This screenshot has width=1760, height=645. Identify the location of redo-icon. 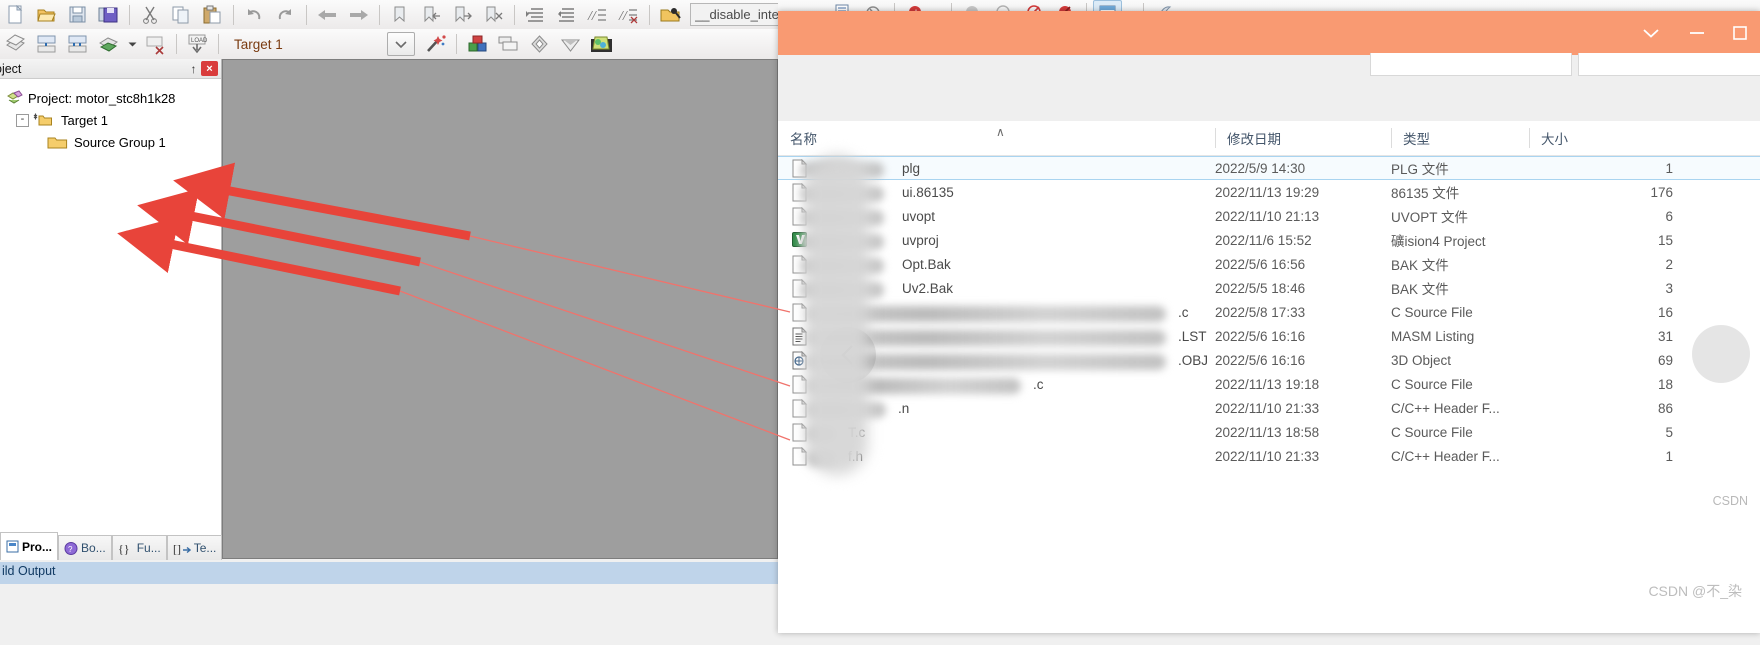
(285, 14).